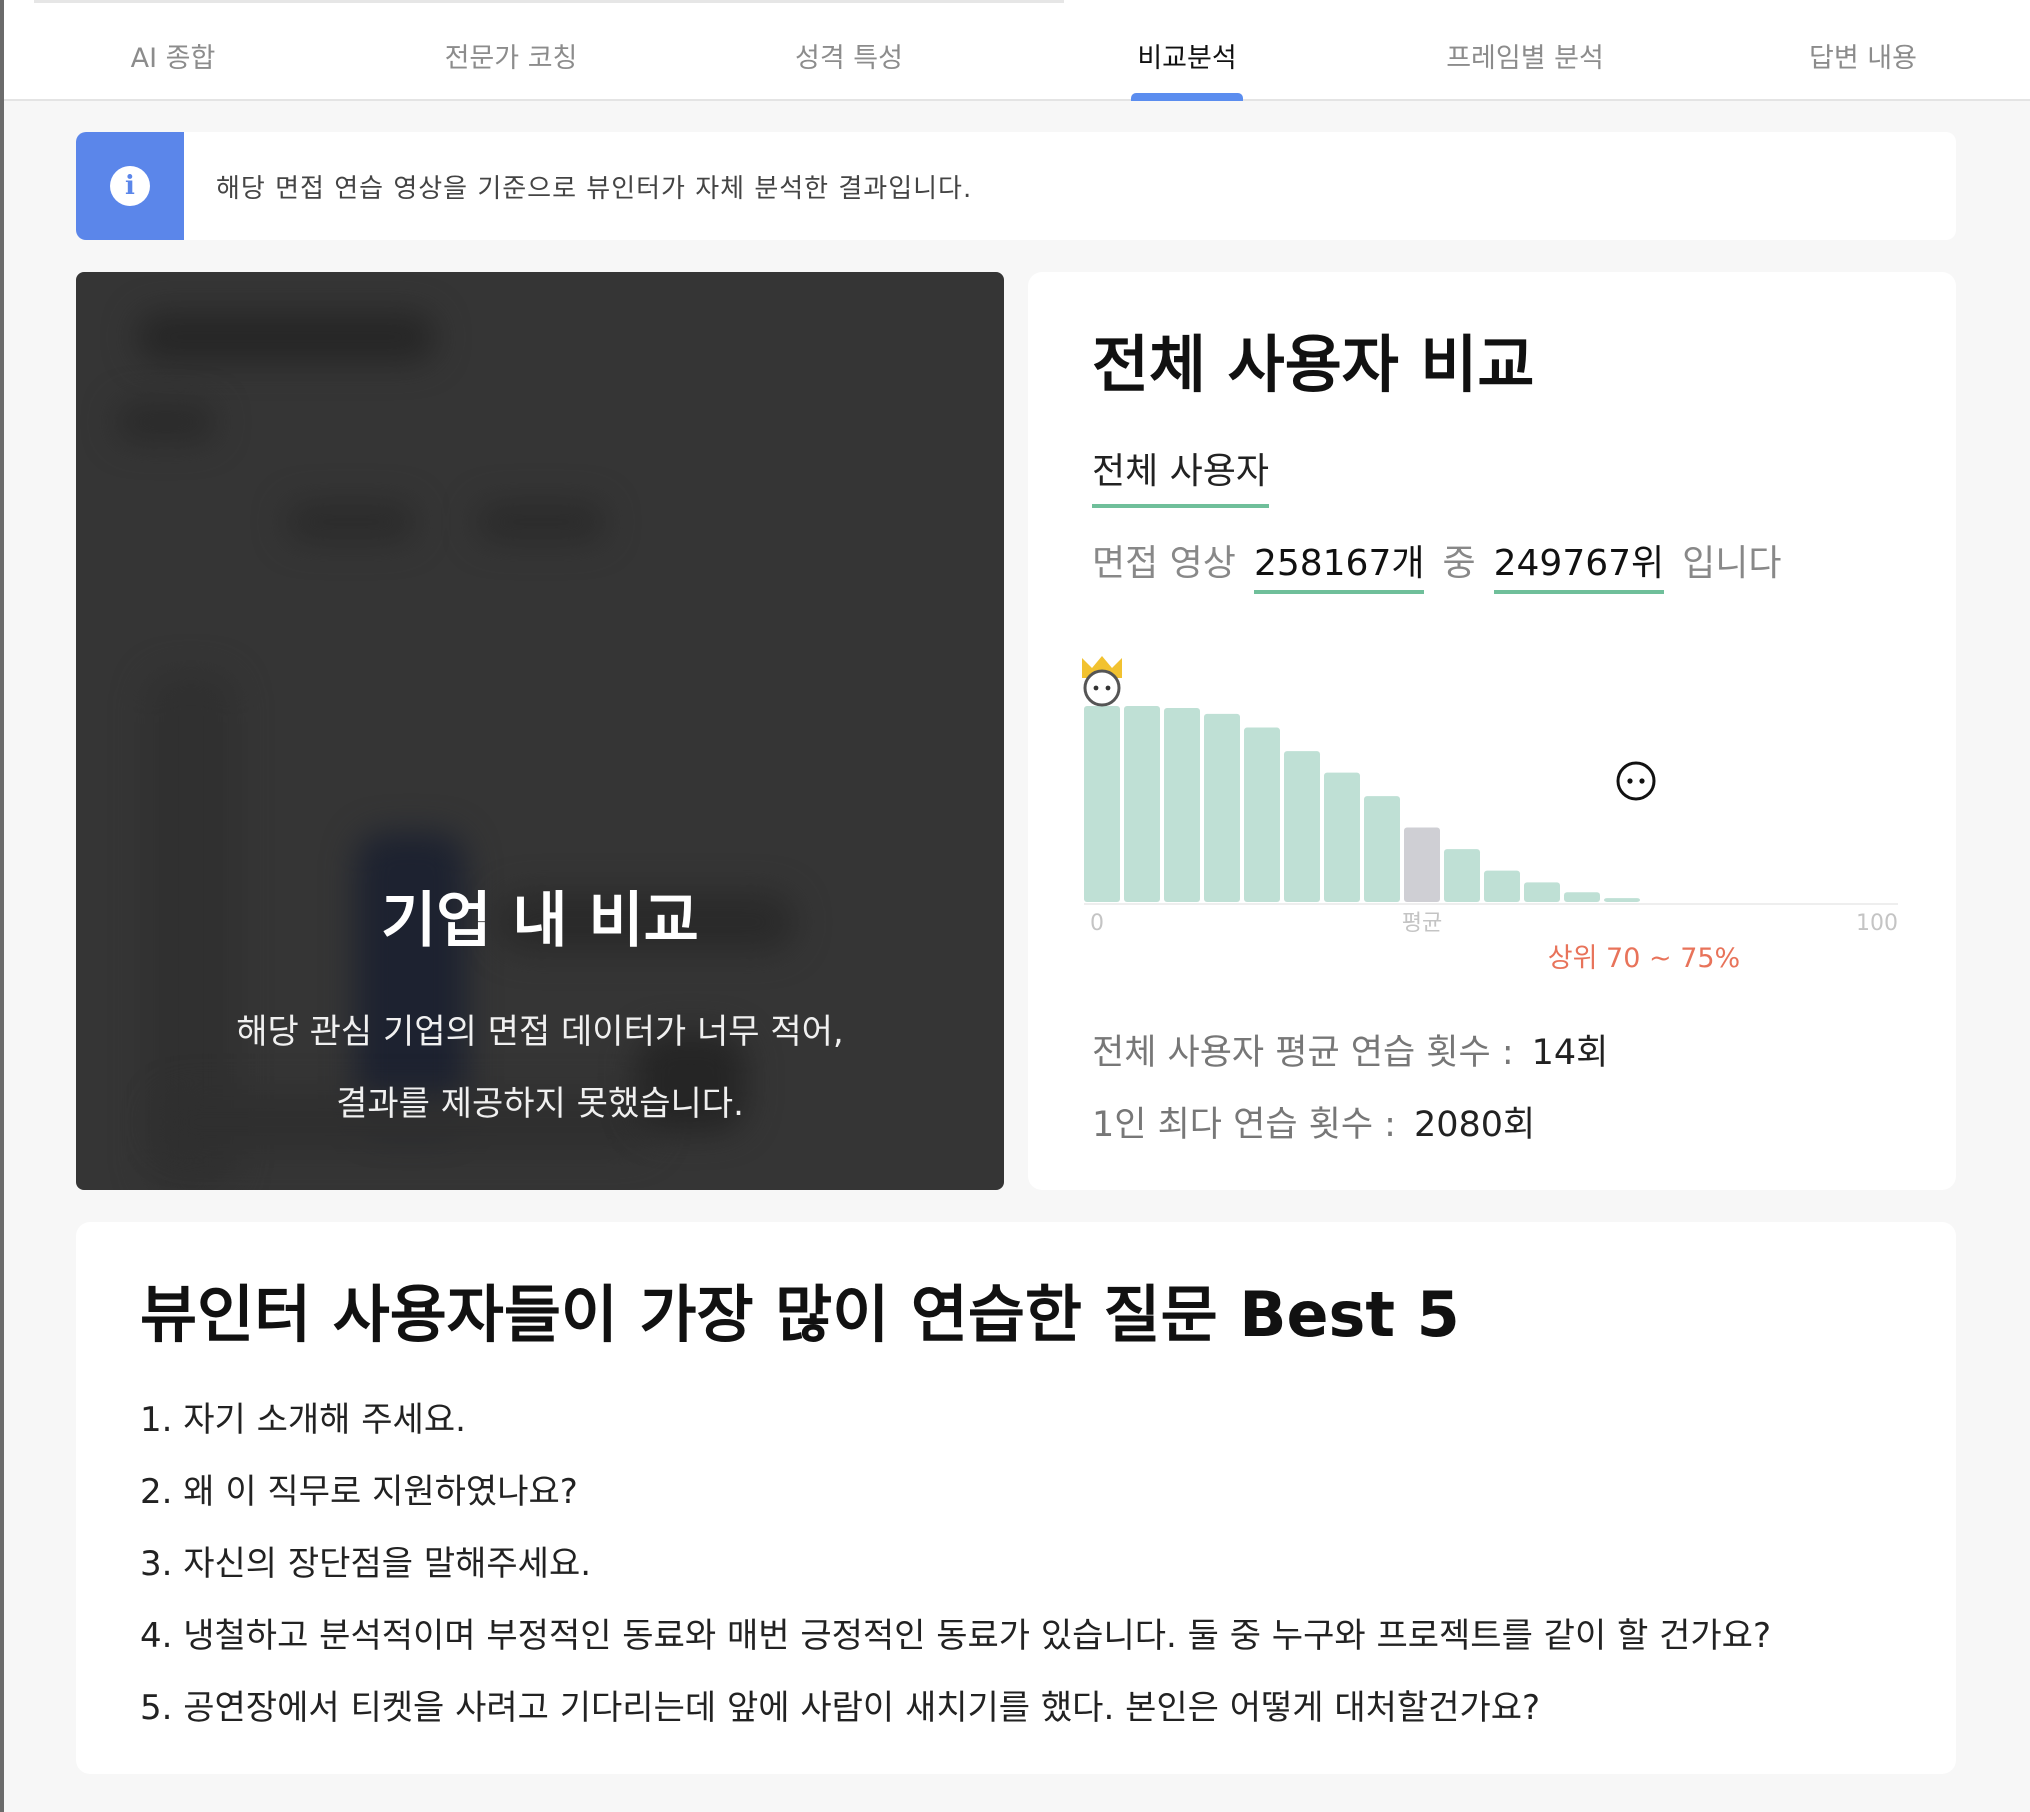  I want to click on max-practice-stat: 1인 최다 연습 횟수 : 2080회, so click(1313, 1121).